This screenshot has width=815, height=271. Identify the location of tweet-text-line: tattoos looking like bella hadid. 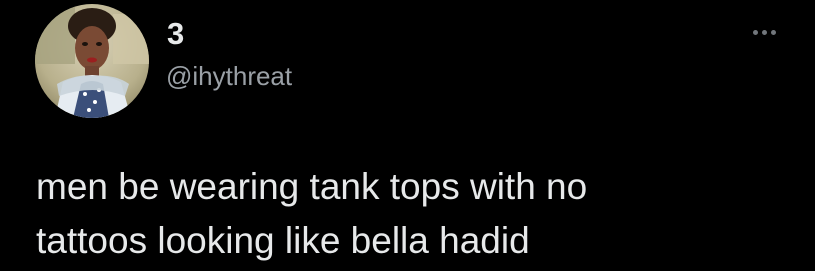
(283, 240).